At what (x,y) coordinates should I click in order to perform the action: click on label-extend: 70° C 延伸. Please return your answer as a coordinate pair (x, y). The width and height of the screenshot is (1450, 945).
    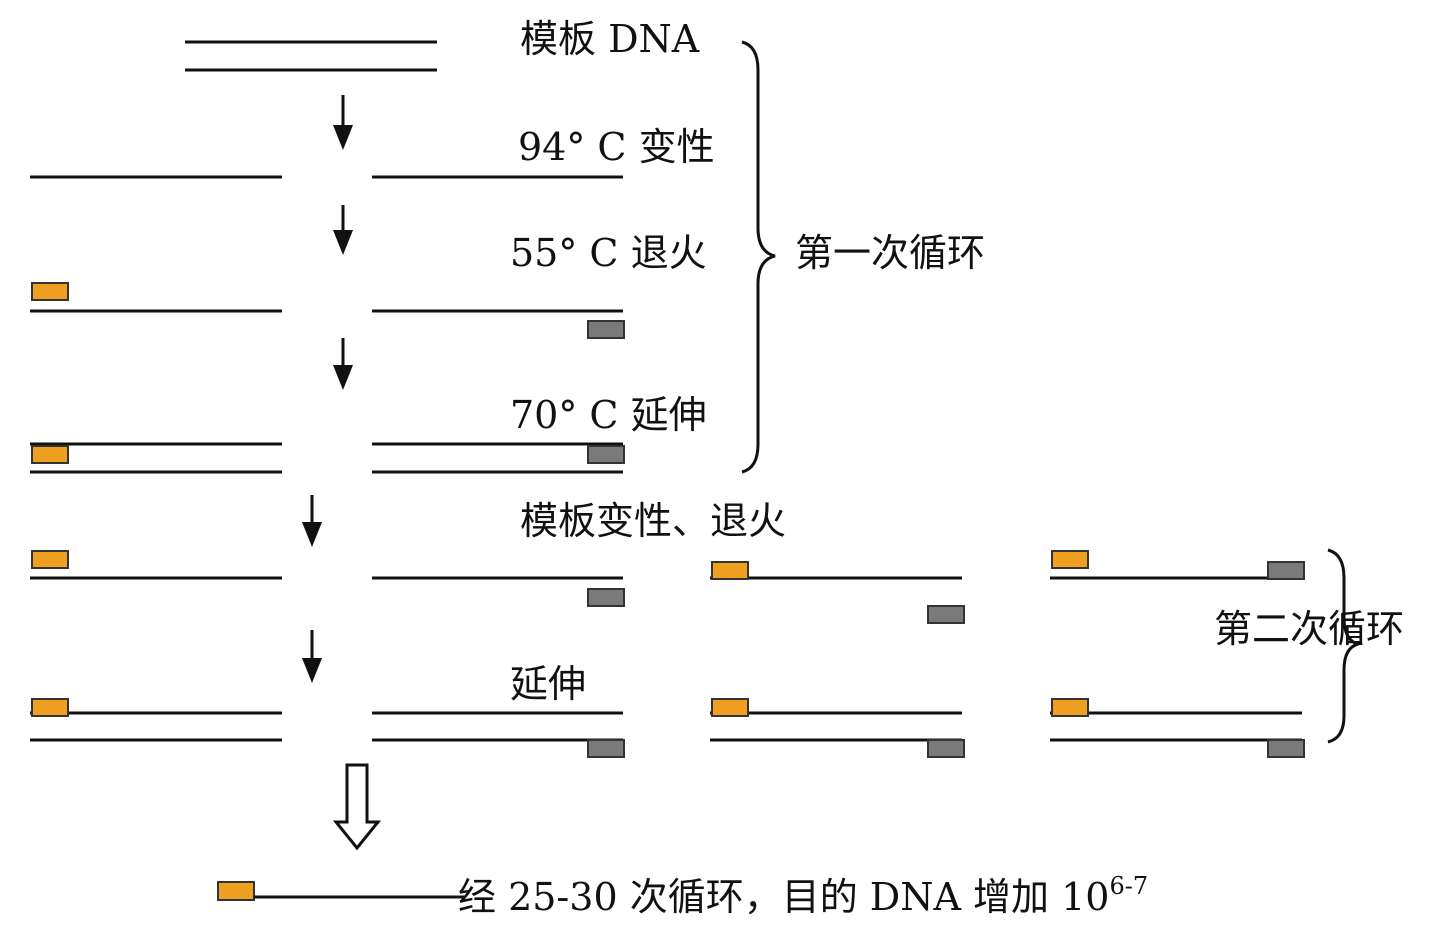
    Looking at the image, I should click on (608, 415).